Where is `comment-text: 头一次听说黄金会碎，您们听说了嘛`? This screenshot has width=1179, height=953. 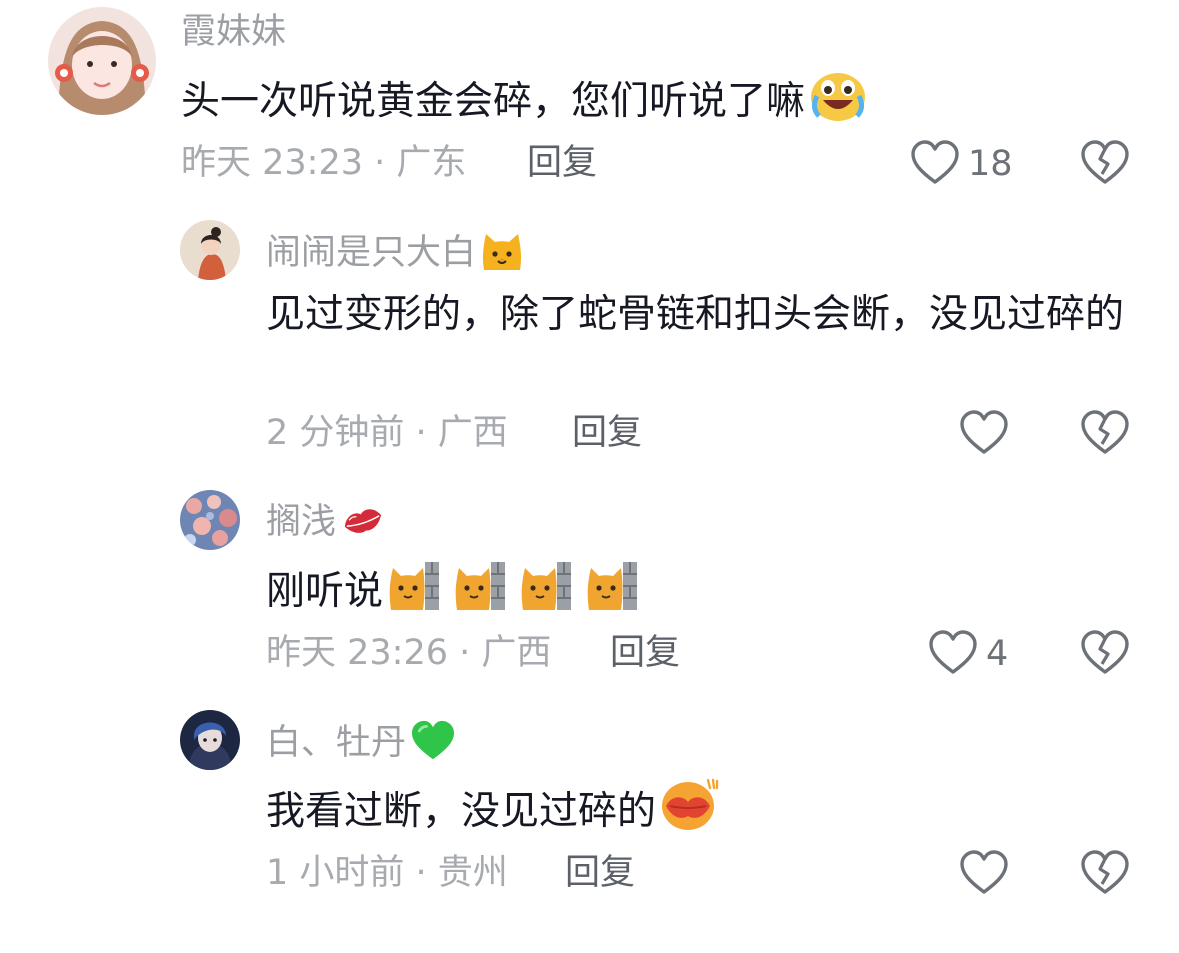
comment-text: 头一次听说黄金会碎，您们听说了嘛 is located at coordinates (524, 104).